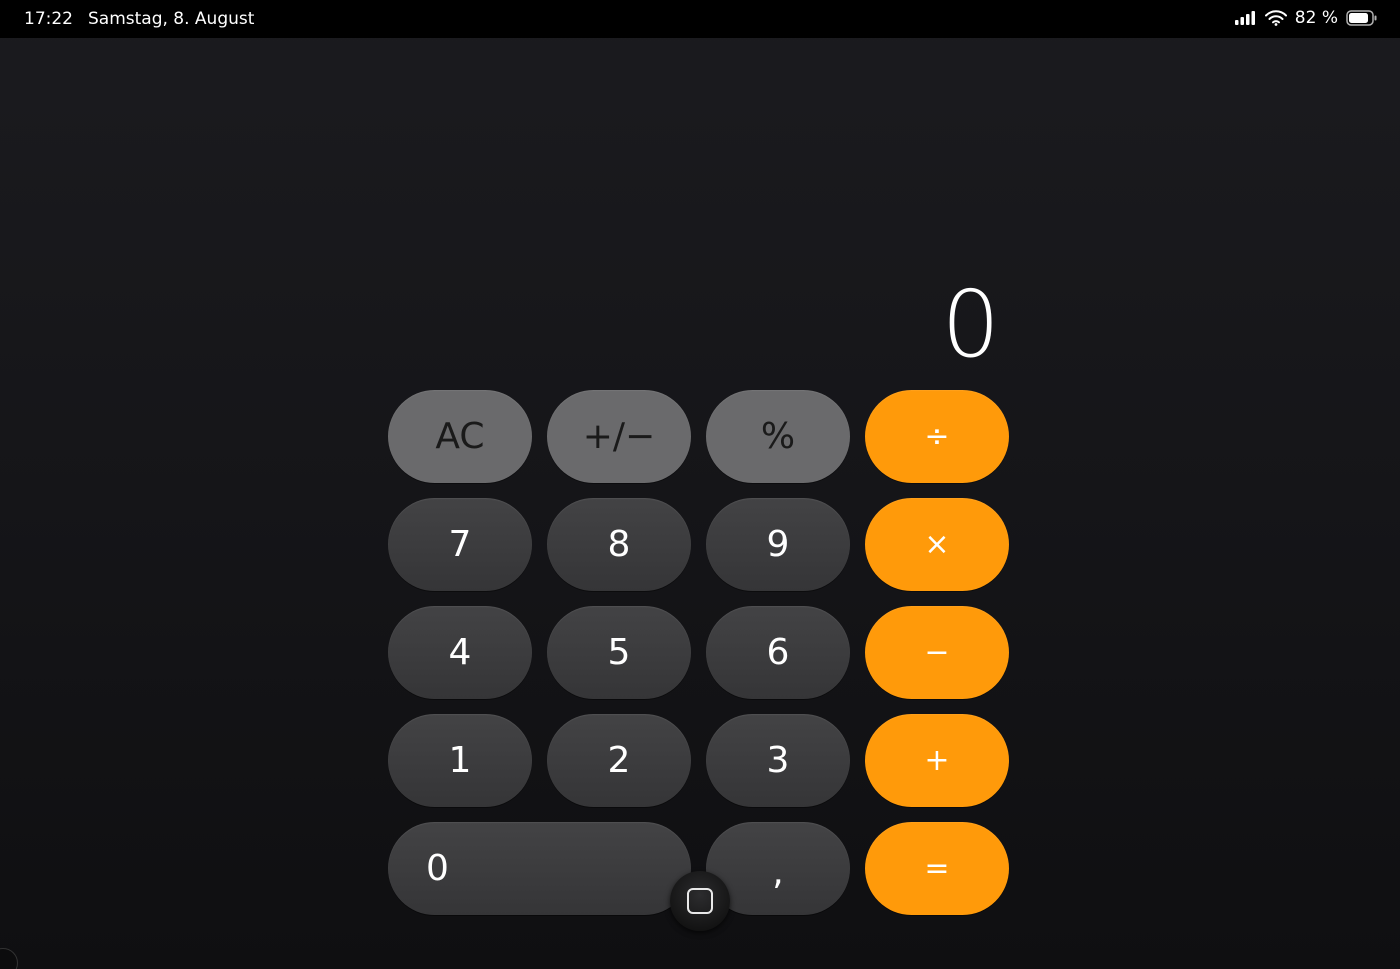 This screenshot has height=969, width=1400. What do you see at coordinates (1245, 18) in the screenshot?
I see `cellular-signal-icon` at bounding box center [1245, 18].